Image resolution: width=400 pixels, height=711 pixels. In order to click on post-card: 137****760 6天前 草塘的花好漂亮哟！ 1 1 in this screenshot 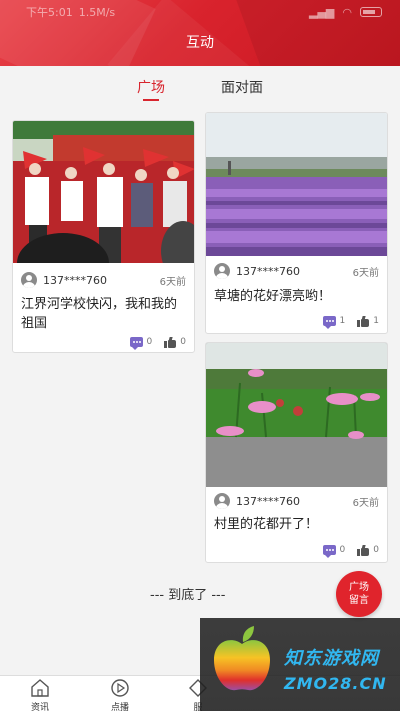, I will do `click(296, 223)`.